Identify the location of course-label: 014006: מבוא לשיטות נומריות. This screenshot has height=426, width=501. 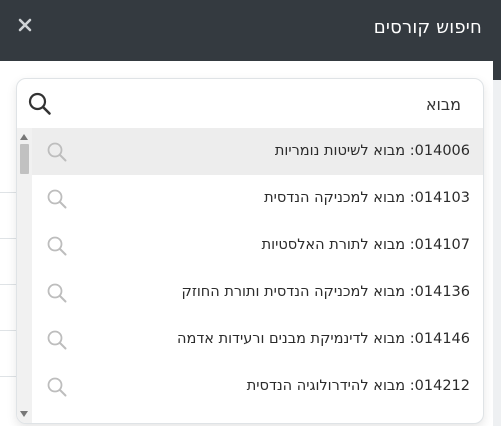
(372, 151).